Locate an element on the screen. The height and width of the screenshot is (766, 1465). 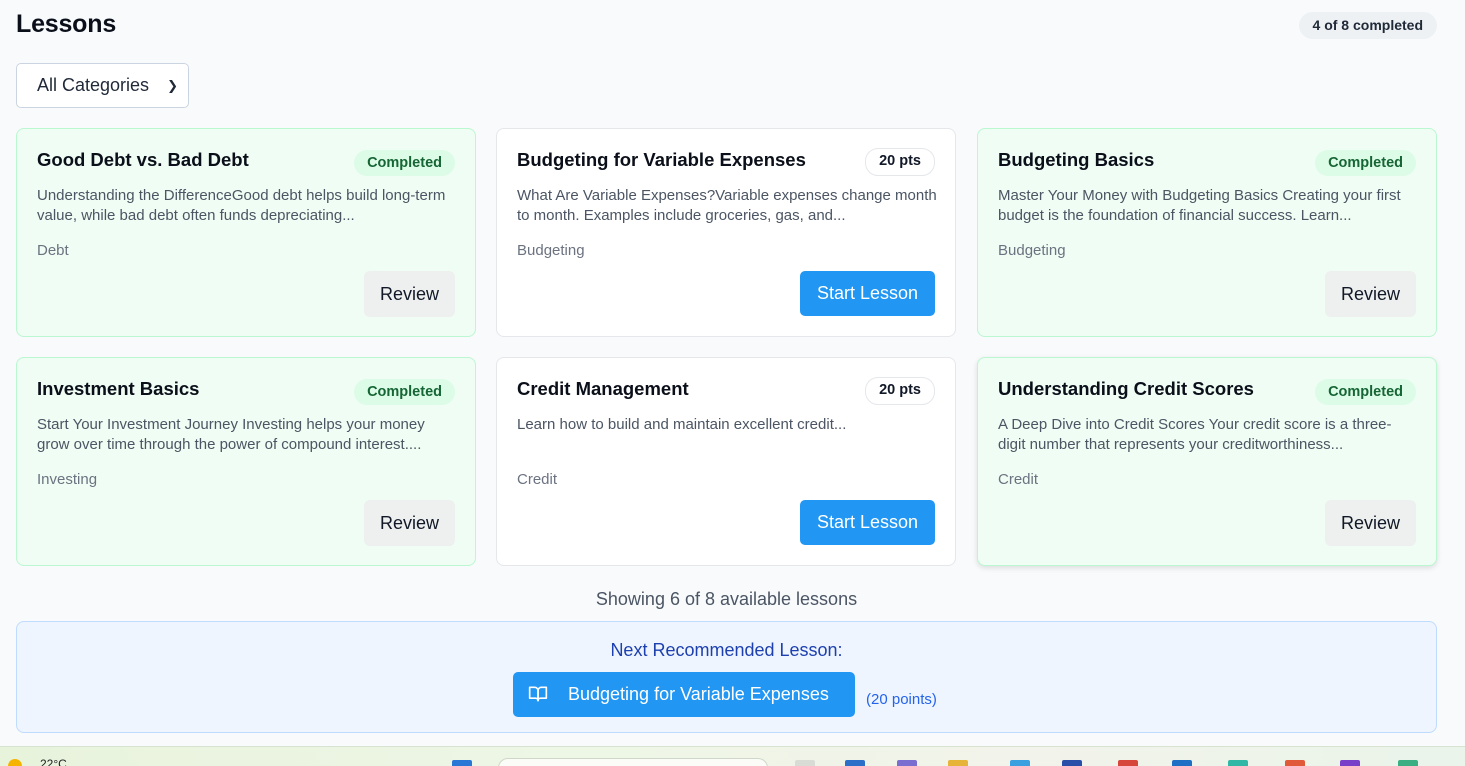
page-title: Lessons is located at coordinates (66, 24).